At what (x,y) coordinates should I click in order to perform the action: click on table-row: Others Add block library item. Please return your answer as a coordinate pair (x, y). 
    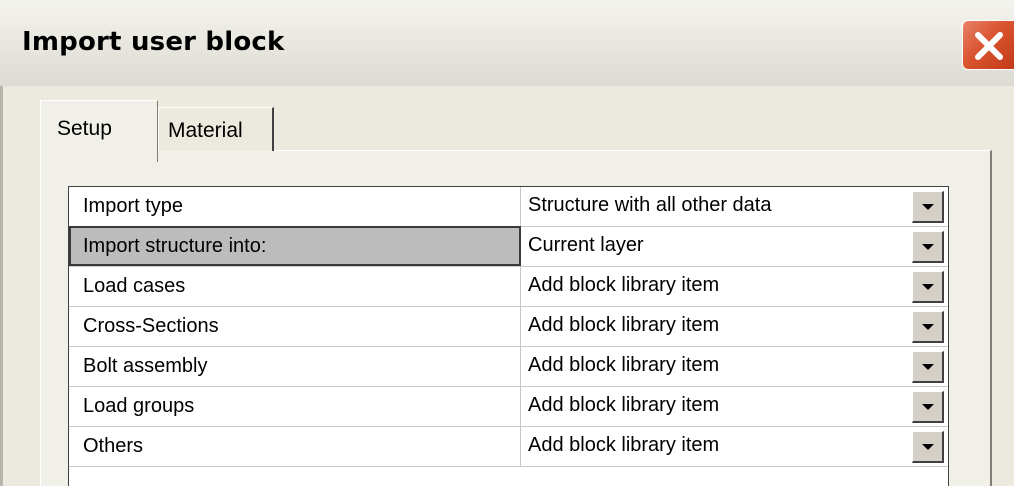
    Looking at the image, I should click on (508, 447).